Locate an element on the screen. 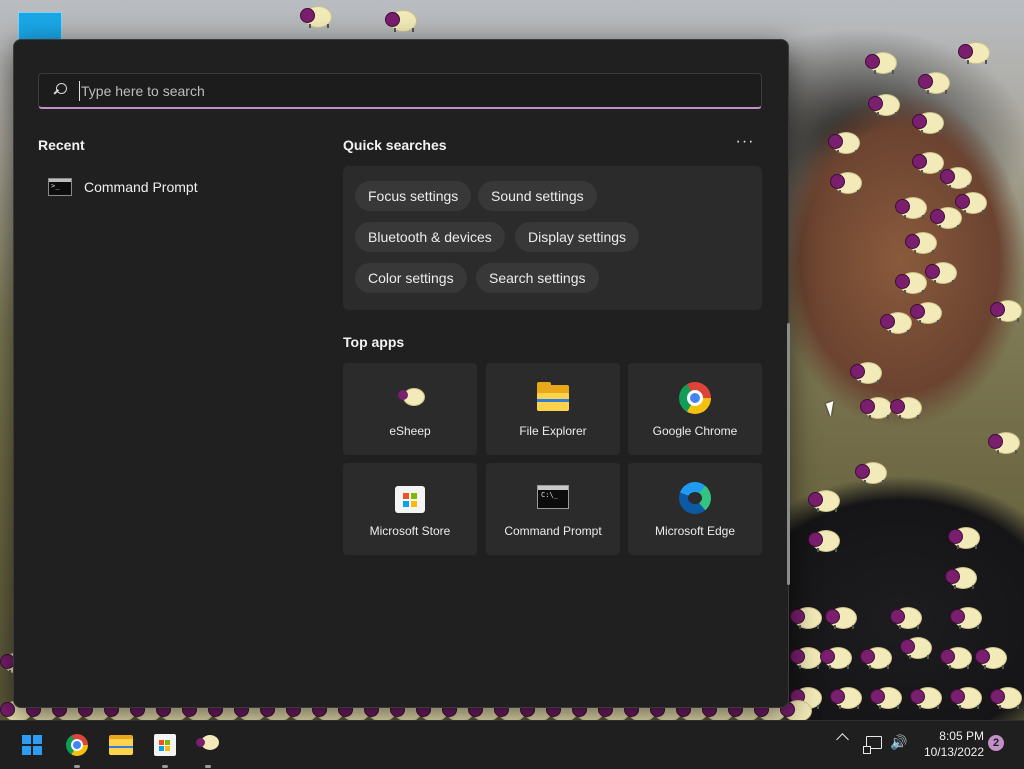  chip-sound-settings: Sound settings is located at coordinates (537, 196).